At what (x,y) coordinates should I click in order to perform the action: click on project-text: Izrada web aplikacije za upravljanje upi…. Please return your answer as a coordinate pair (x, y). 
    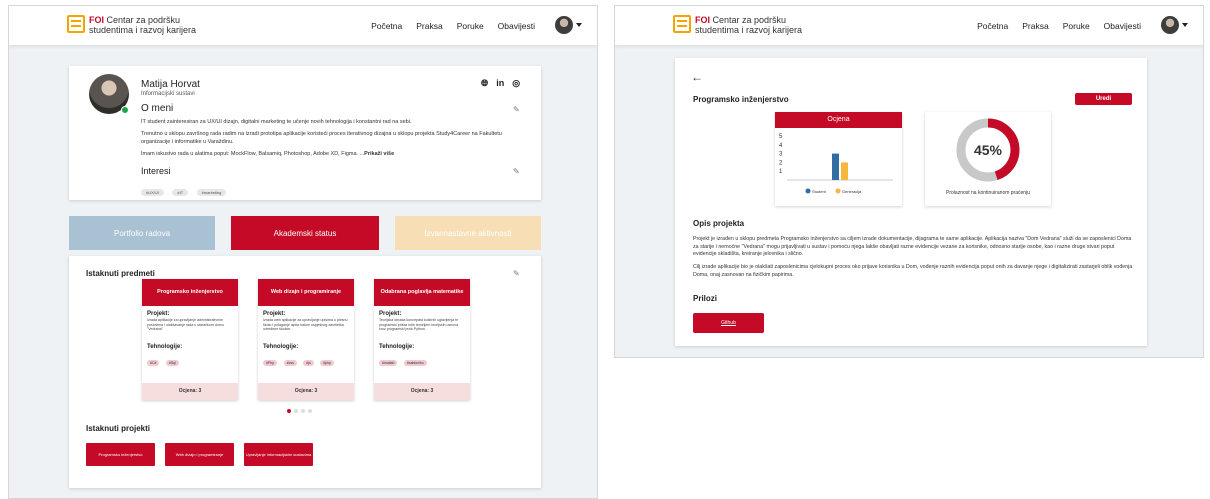
    Looking at the image, I should click on (305, 325).